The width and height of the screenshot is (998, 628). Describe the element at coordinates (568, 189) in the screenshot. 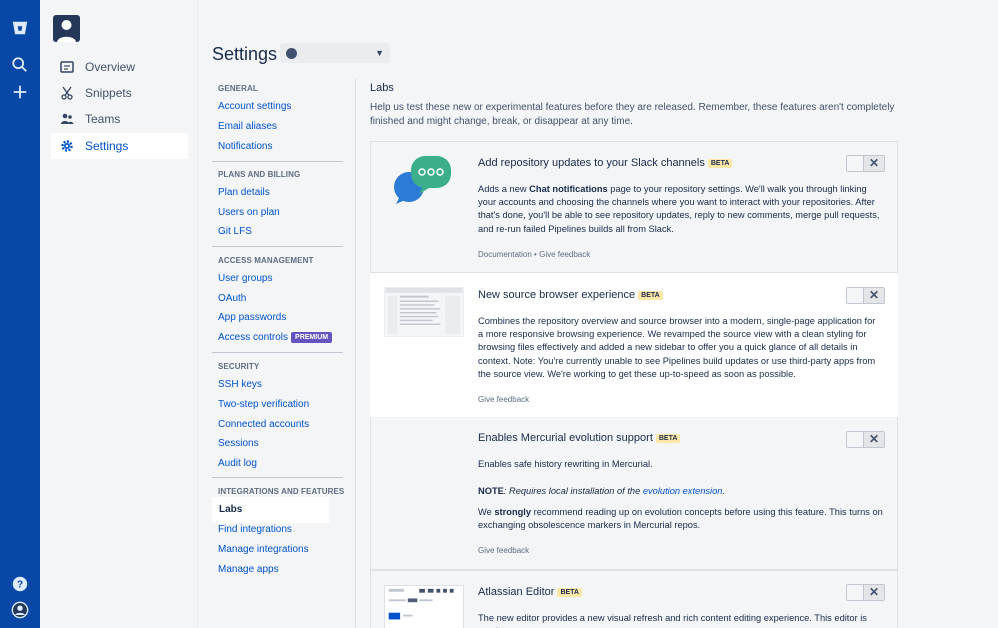

I see `desc-bold: Chat notifications` at that location.